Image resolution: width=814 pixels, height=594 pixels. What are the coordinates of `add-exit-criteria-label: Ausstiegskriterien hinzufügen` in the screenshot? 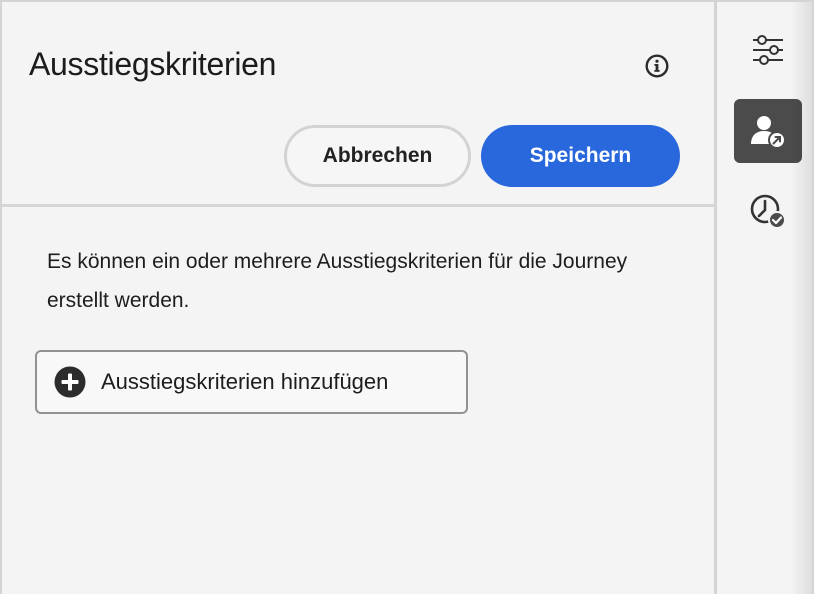 It's located at (245, 381).